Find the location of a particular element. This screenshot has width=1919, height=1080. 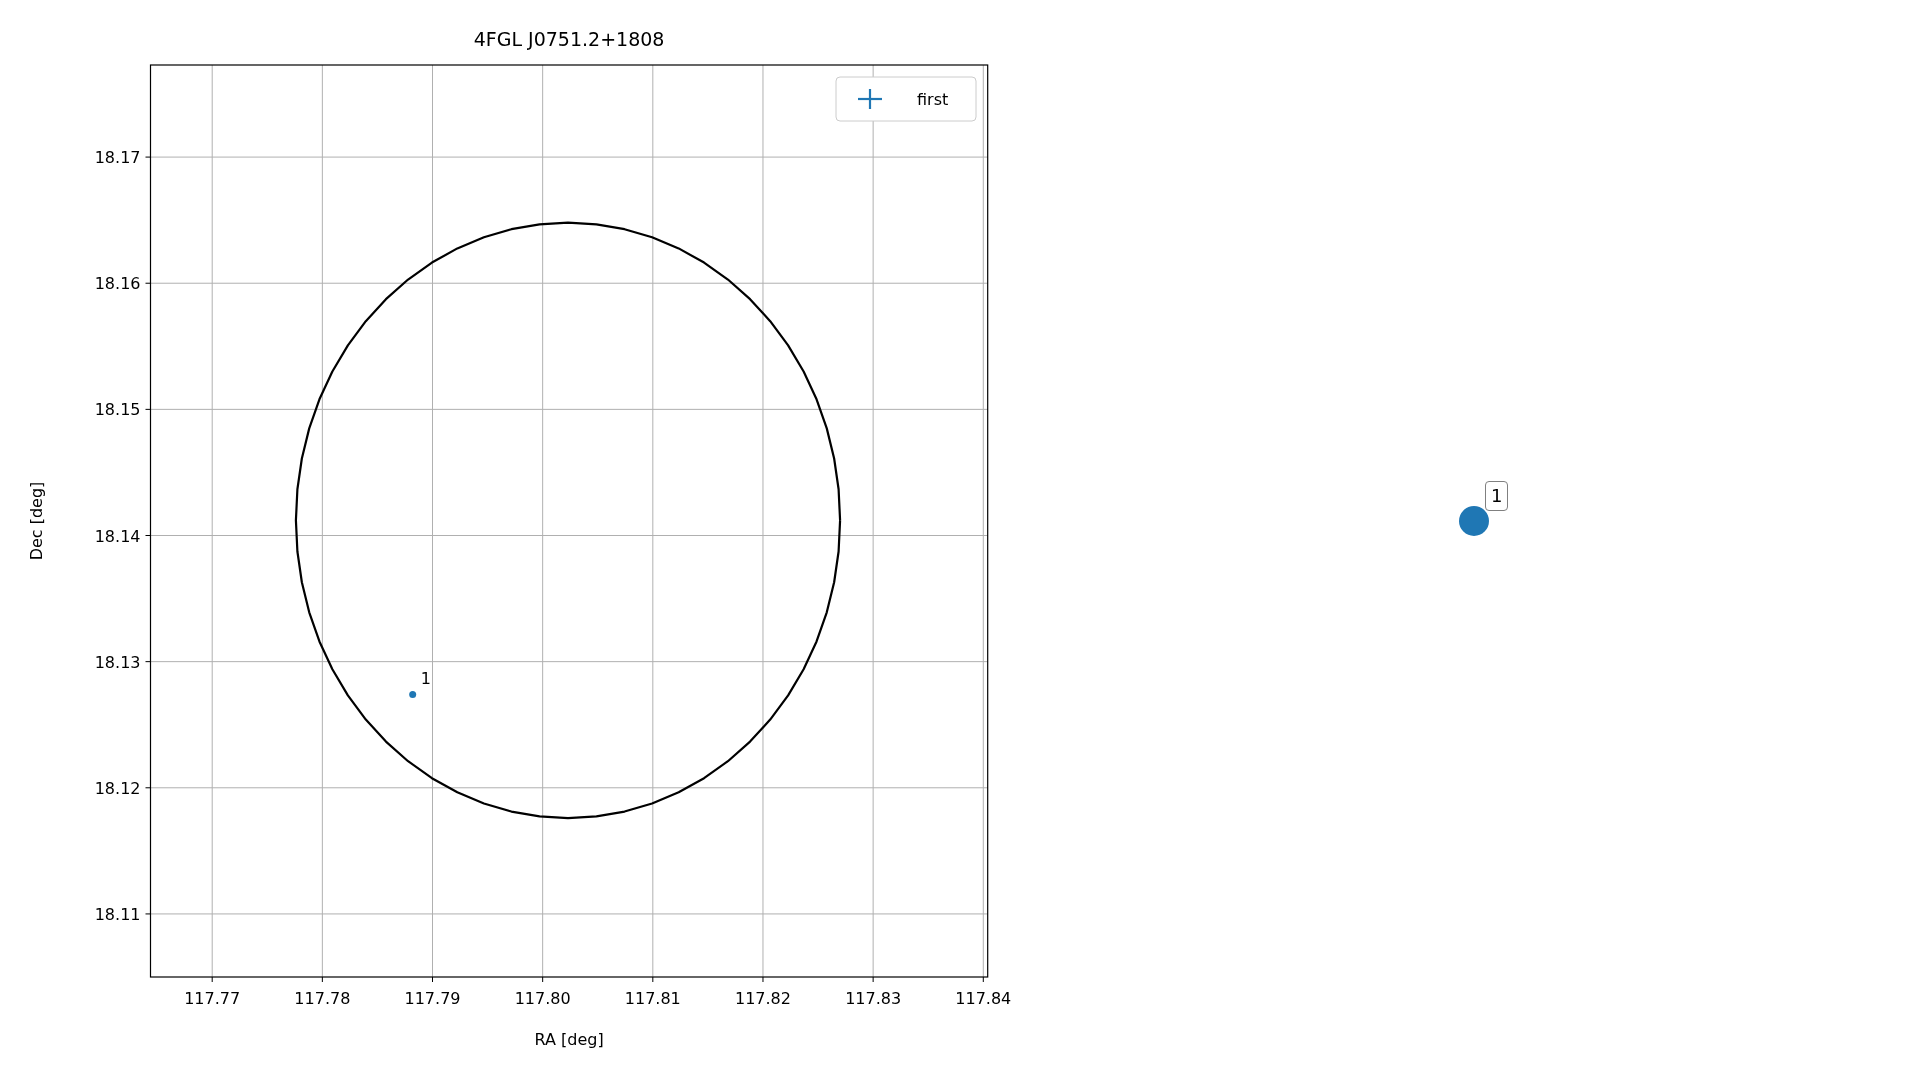

axis-tick-label: 117.82 is located at coordinates (763, 998).